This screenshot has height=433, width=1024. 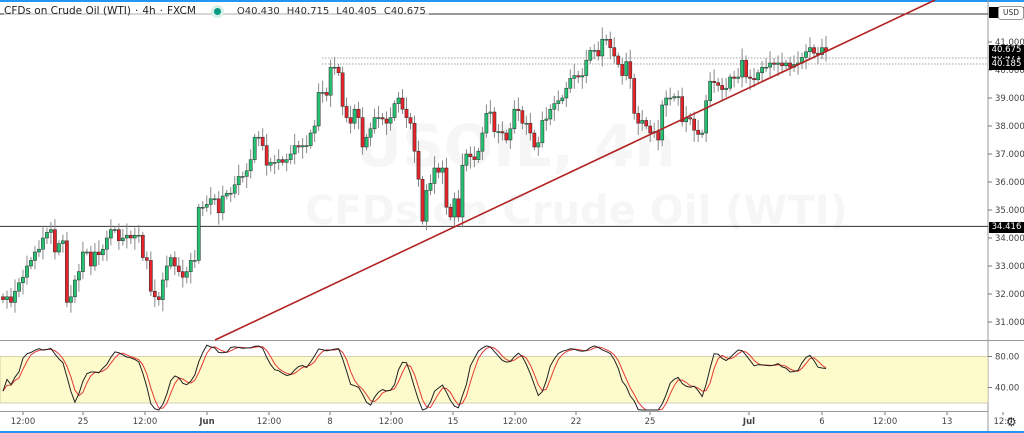 What do you see at coordinates (67, 11) in the screenshot?
I see `symbol-name: CFDs on Crude Oil (WTI)` at bounding box center [67, 11].